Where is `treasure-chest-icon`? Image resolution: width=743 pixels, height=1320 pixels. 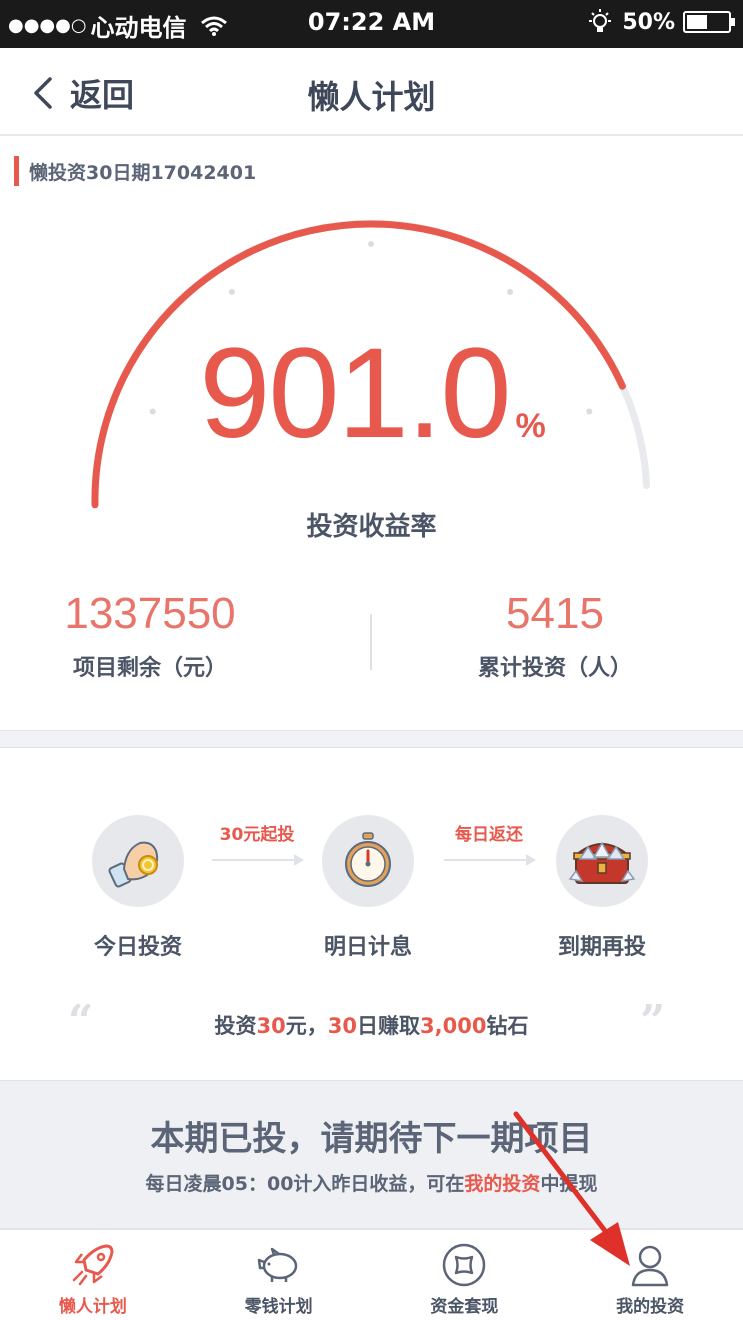
treasure-chest-icon is located at coordinates (602, 862).